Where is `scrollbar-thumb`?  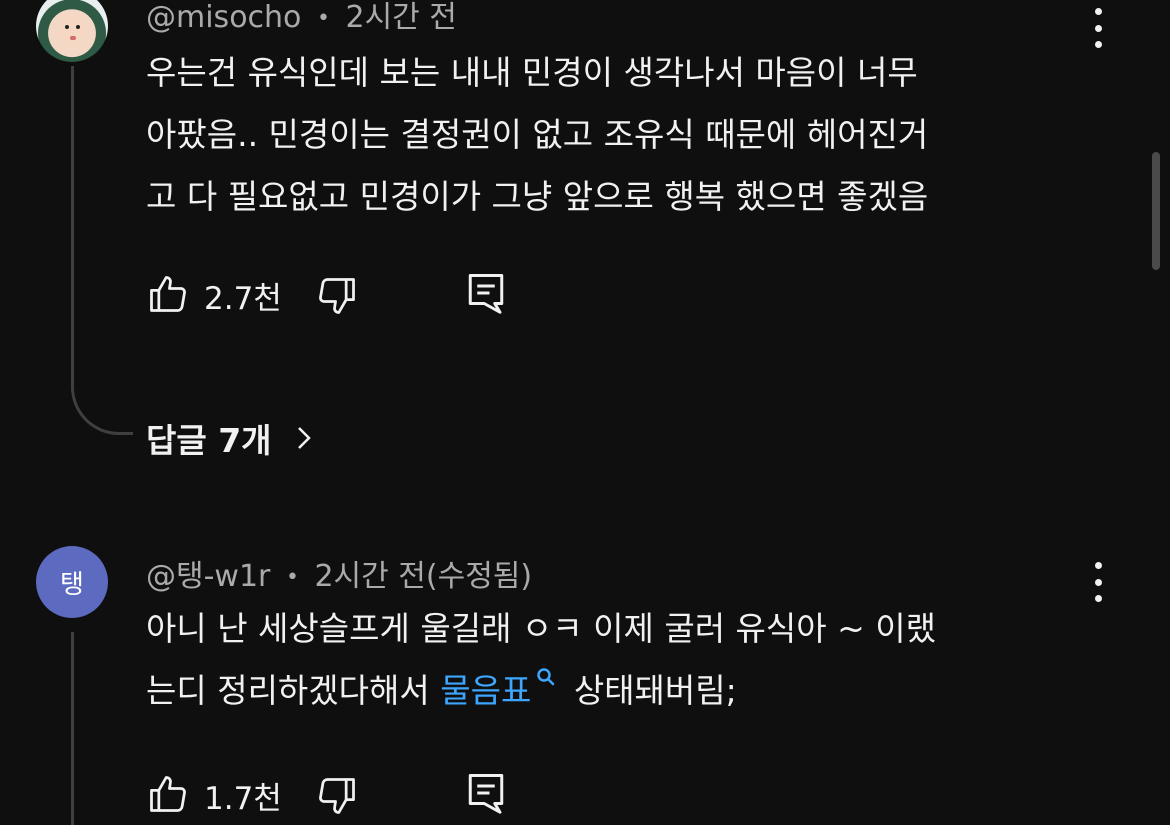
scrollbar-thumb is located at coordinates (1156, 211).